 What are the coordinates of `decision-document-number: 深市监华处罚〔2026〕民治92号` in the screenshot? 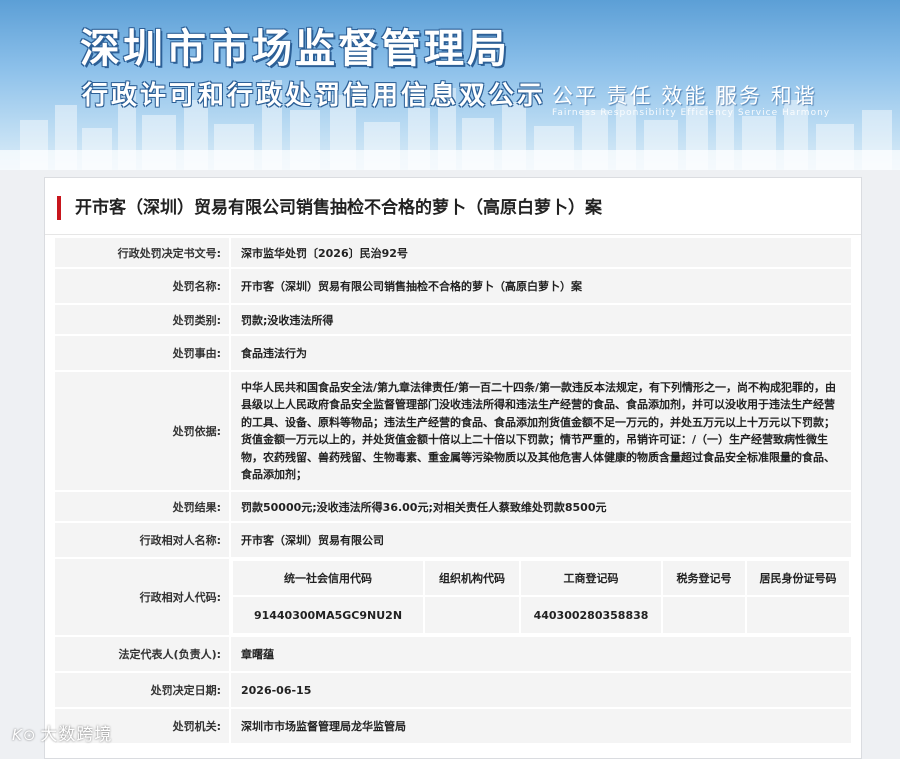 It's located at (541, 252).